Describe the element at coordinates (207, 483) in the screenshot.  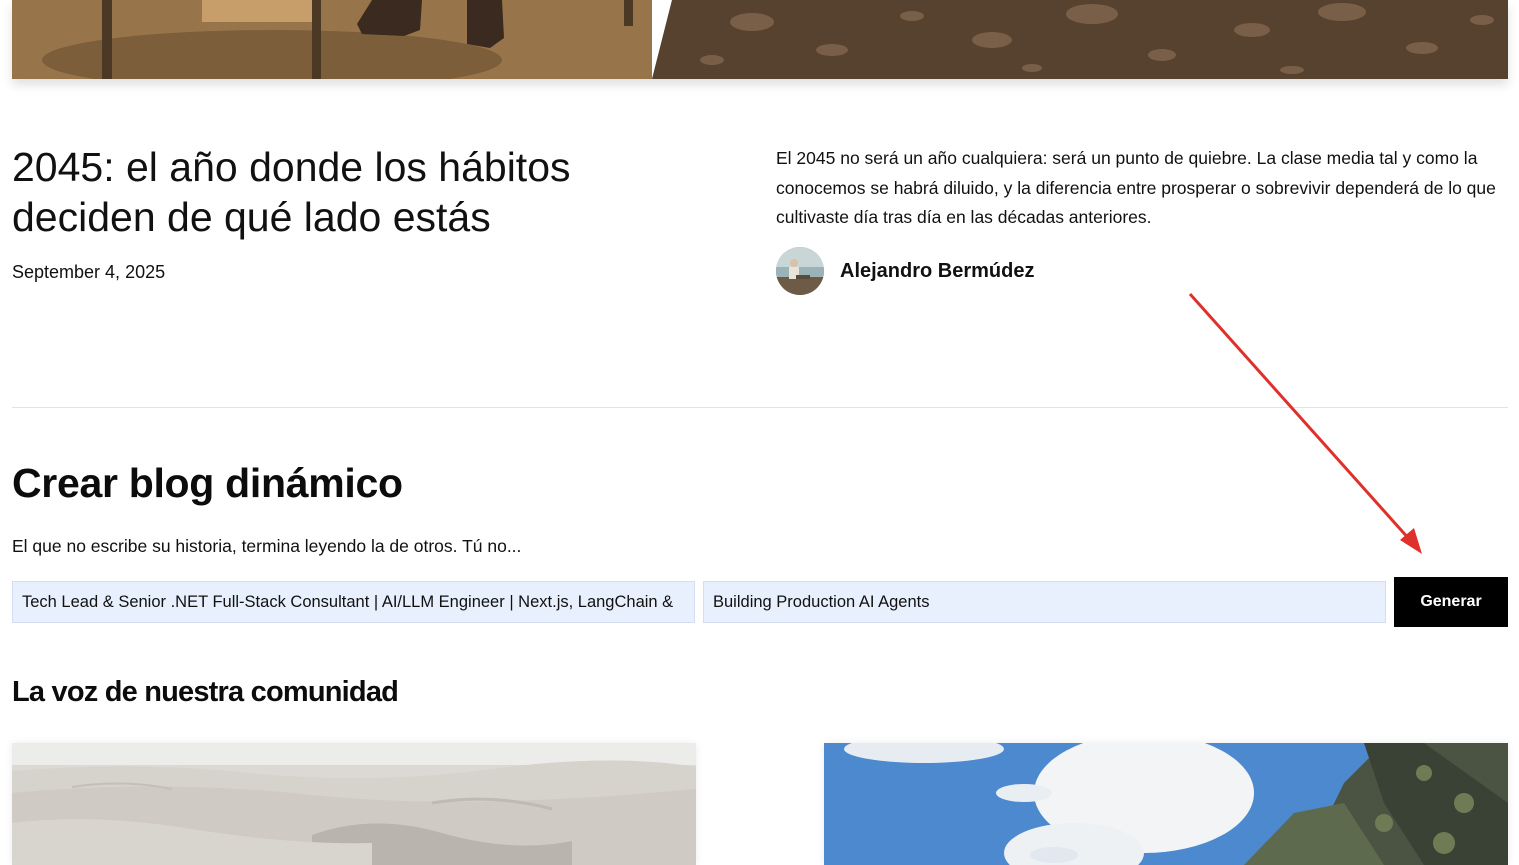
I see `create-blog-title: Crear blog dinámico` at that location.